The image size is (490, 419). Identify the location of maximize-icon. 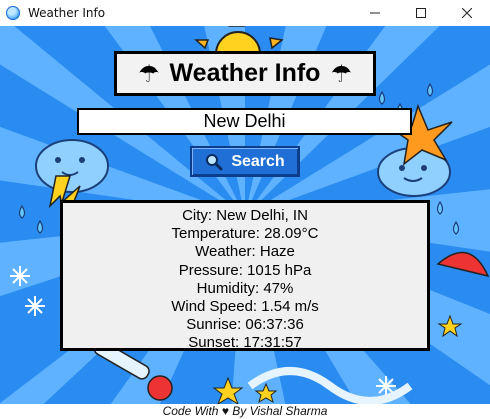
(421, 13).